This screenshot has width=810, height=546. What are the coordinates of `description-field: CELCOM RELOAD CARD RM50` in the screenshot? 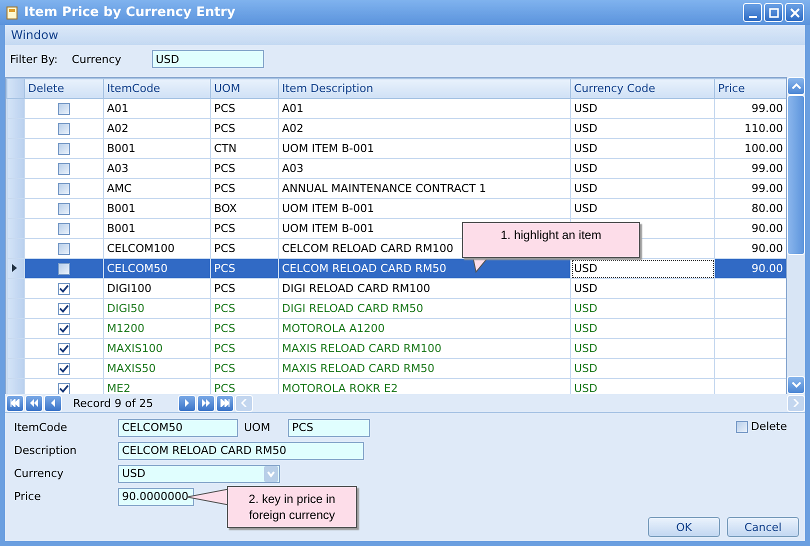 It's located at (241, 451).